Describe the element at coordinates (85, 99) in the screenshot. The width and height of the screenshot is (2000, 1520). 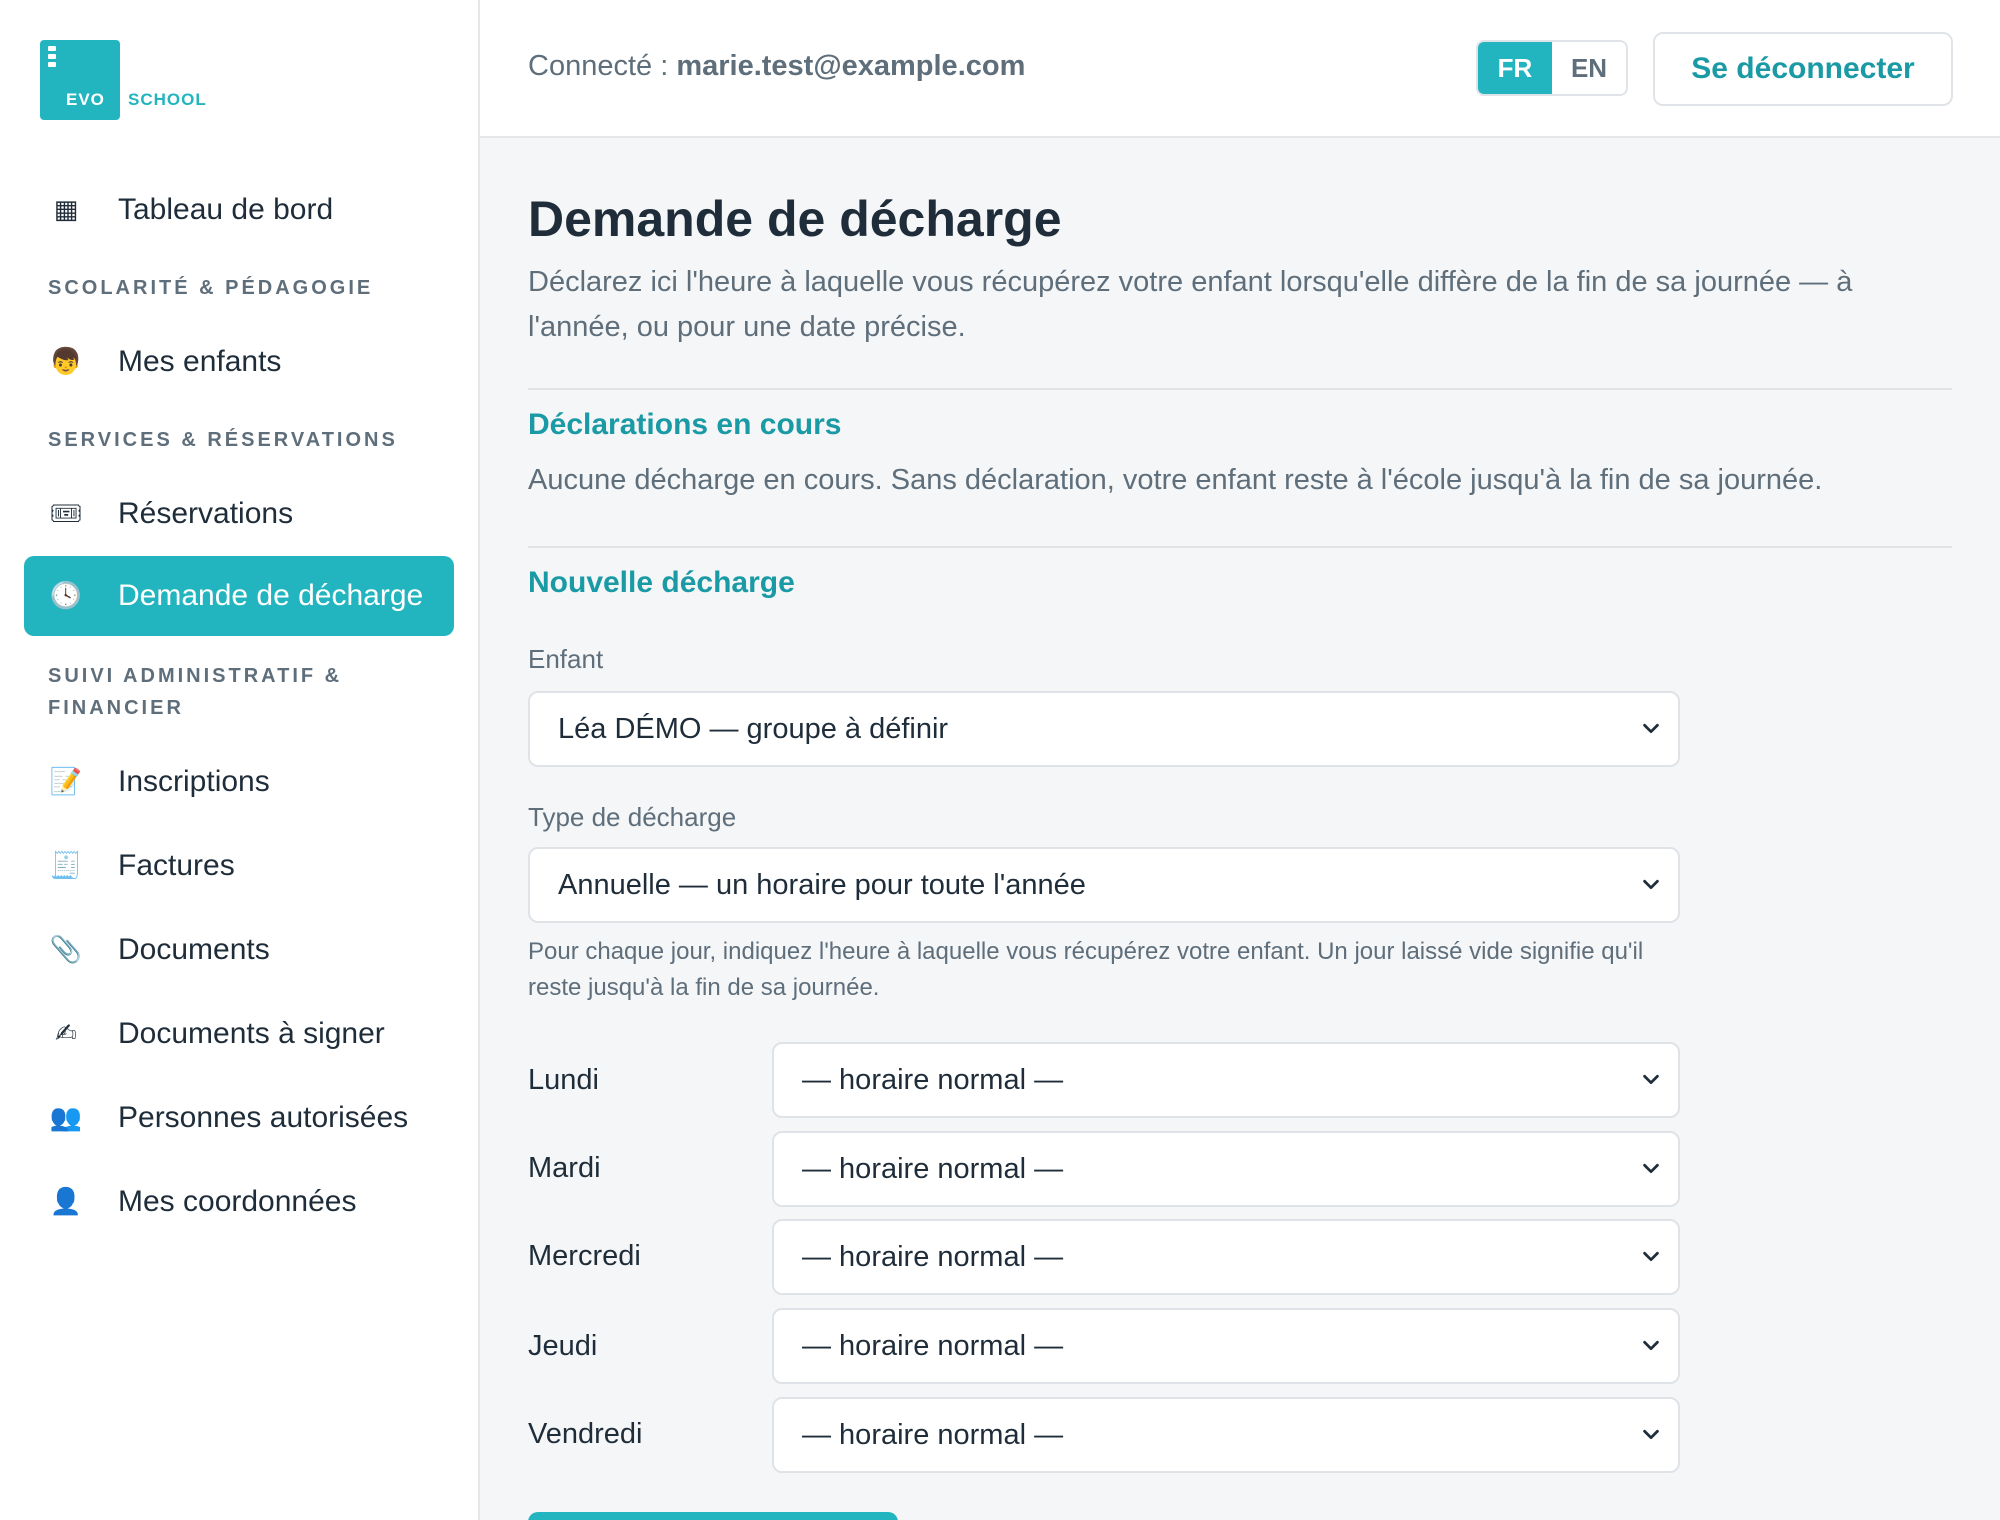
I see `logo-text-evo: EVO` at that location.